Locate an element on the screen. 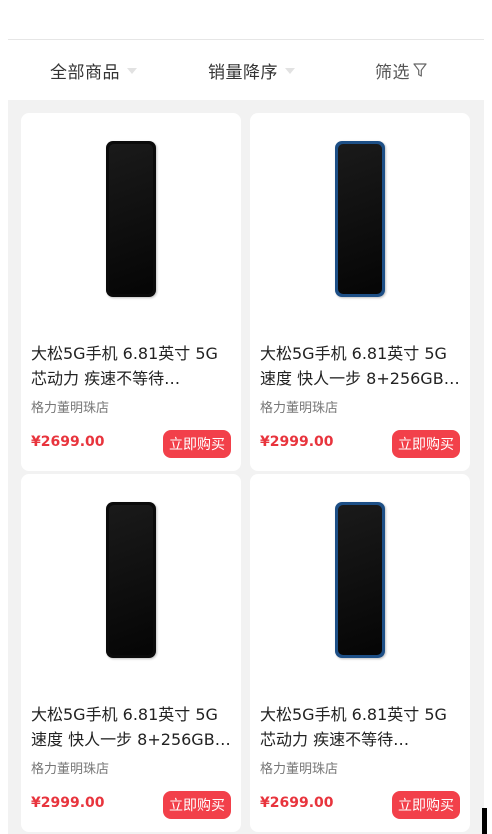  category-filter-label: 全部商品 is located at coordinates (85, 72).